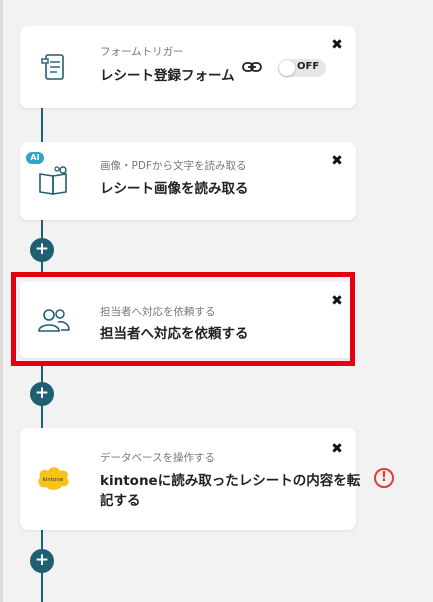 Image resolution: width=433 pixels, height=602 pixels. I want to click on step-category: フォームトリガー, so click(142, 52).